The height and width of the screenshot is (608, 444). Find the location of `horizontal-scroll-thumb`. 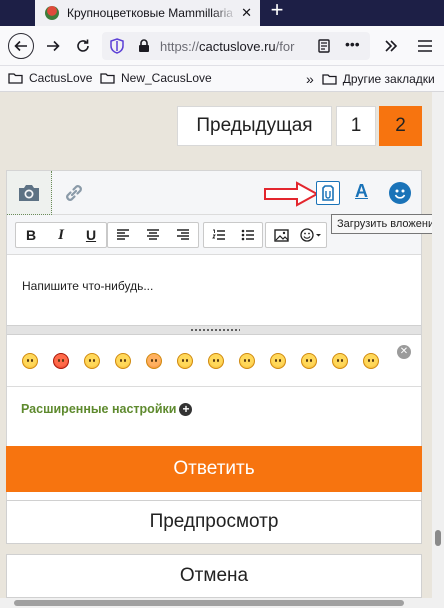

horizontal-scroll-thumb is located at coordinates (209, 603).